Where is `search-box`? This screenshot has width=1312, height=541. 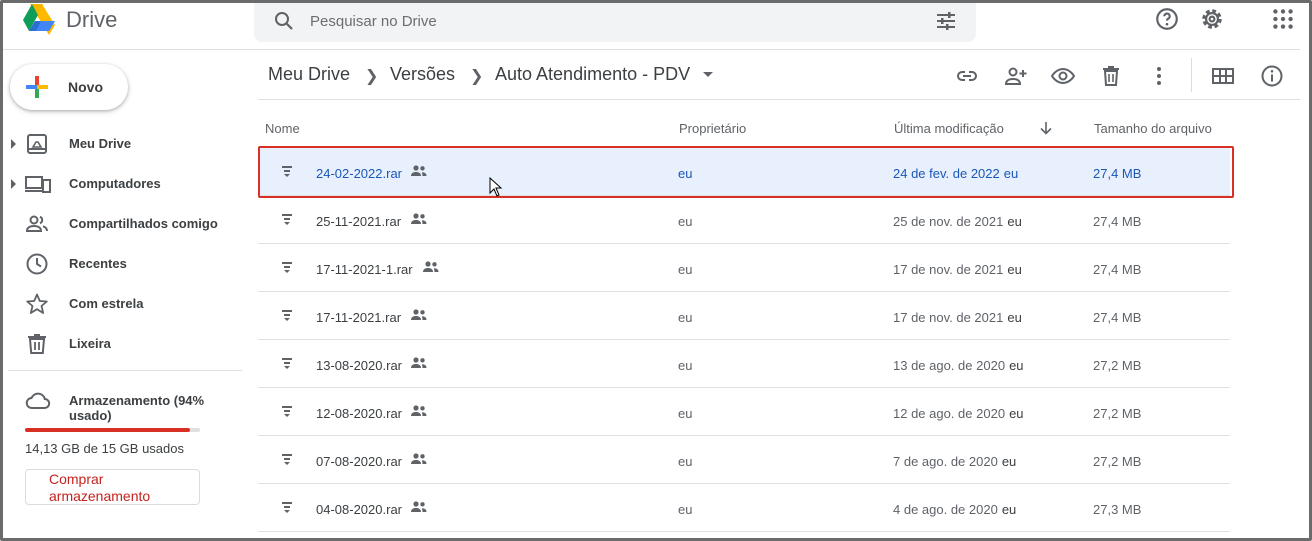 search-box is located at coordinates (615, 21).